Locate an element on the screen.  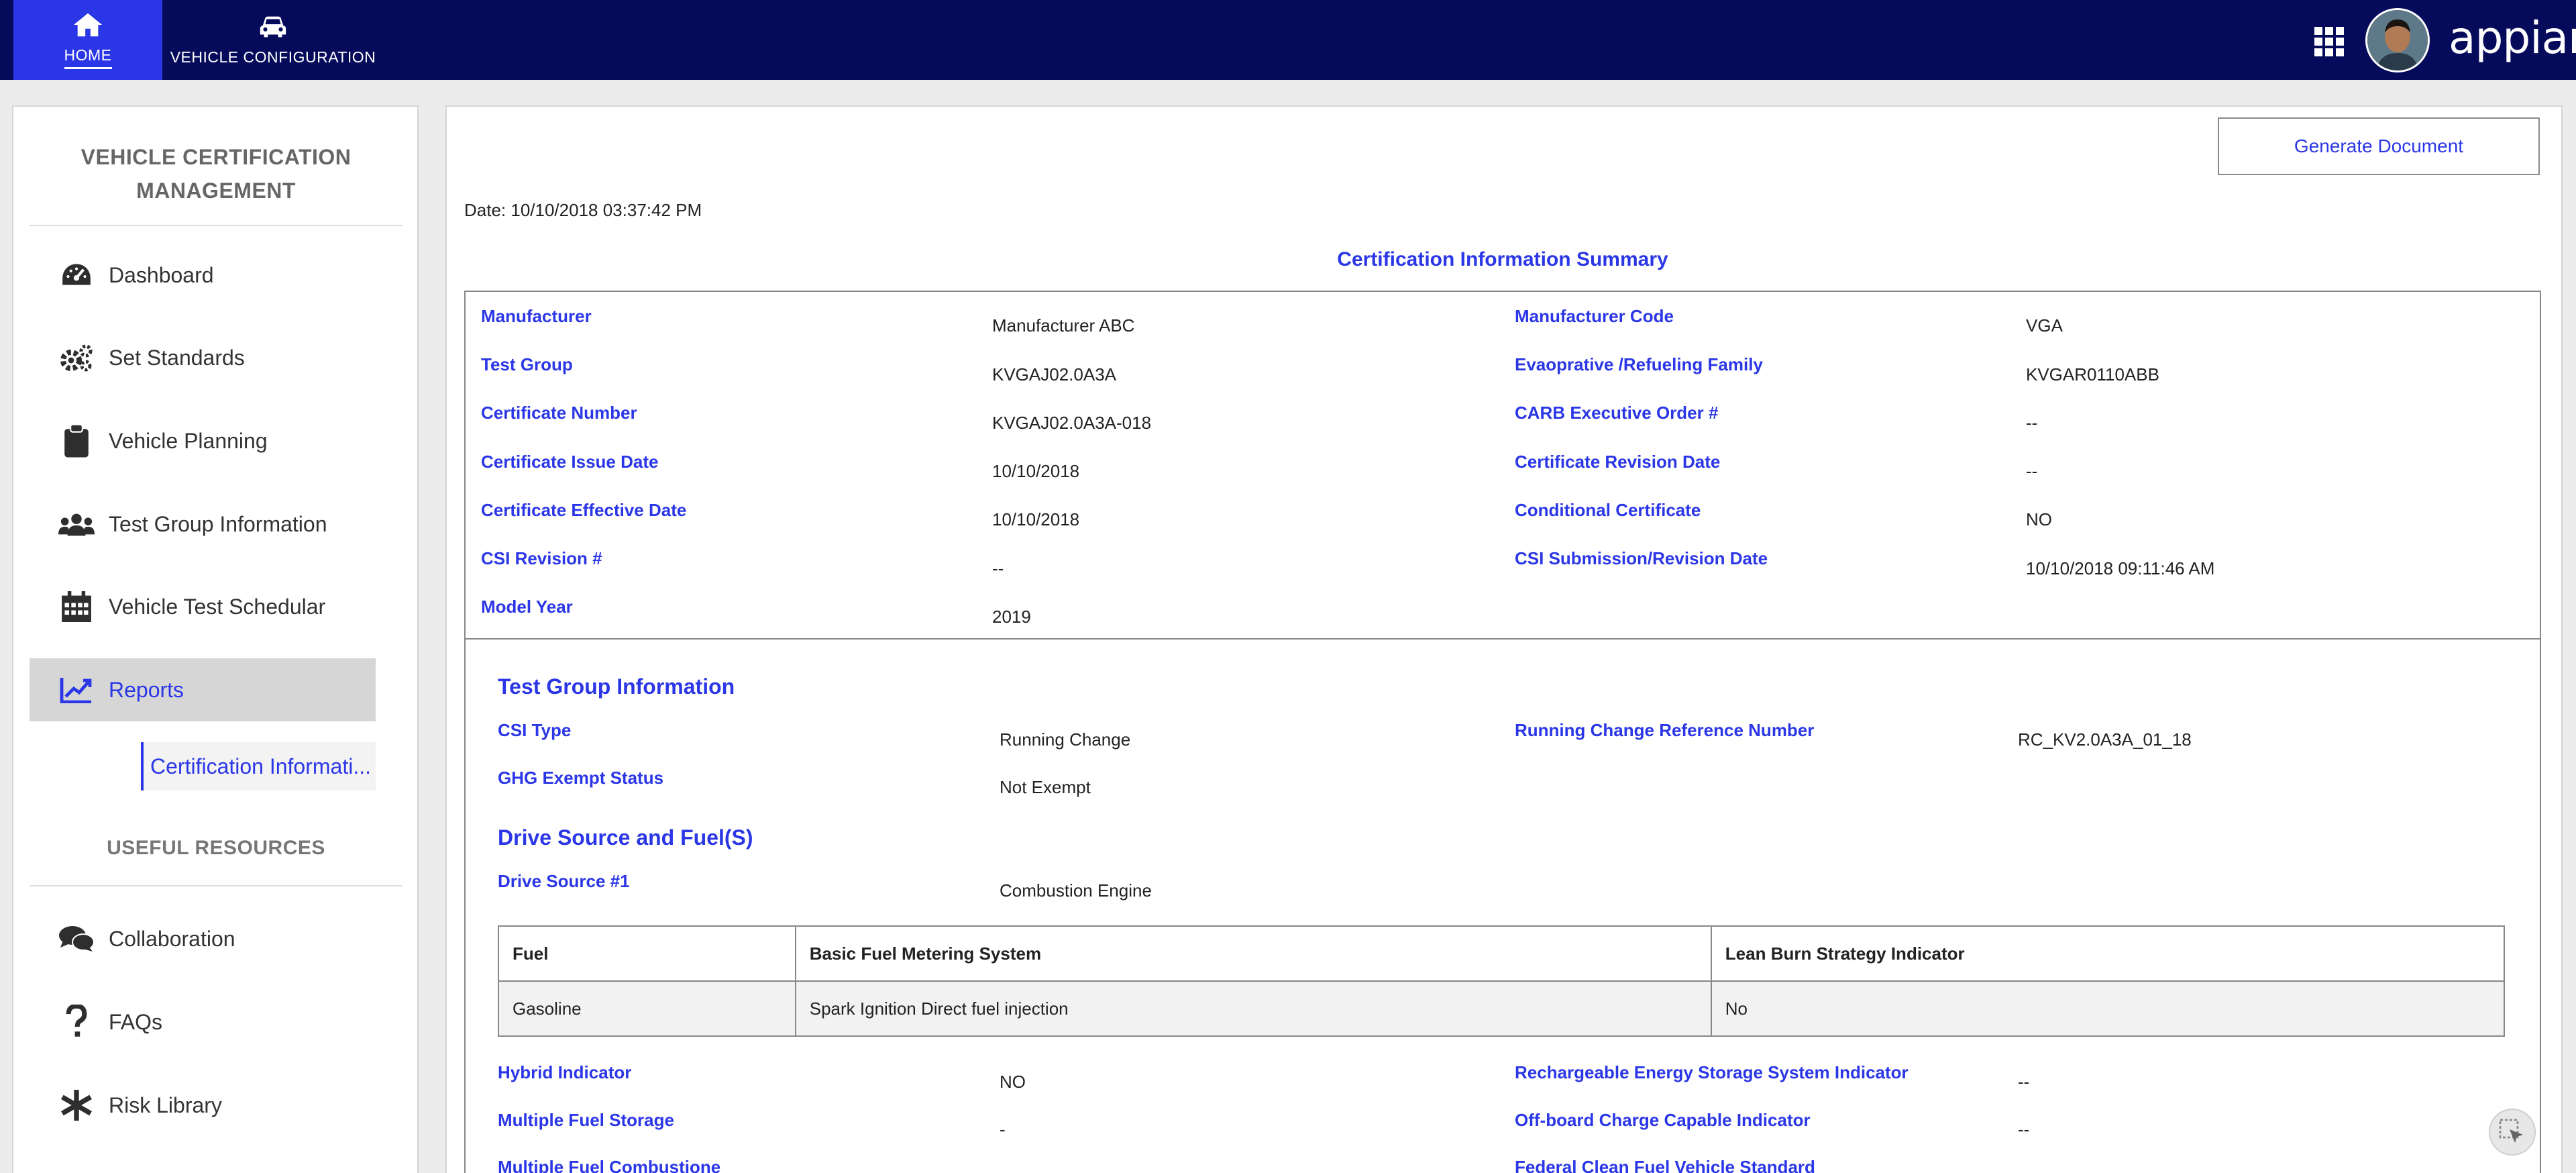
sidebar-item-vehicle-planning: Vehicle Planning is located at coordinates (203, 440).